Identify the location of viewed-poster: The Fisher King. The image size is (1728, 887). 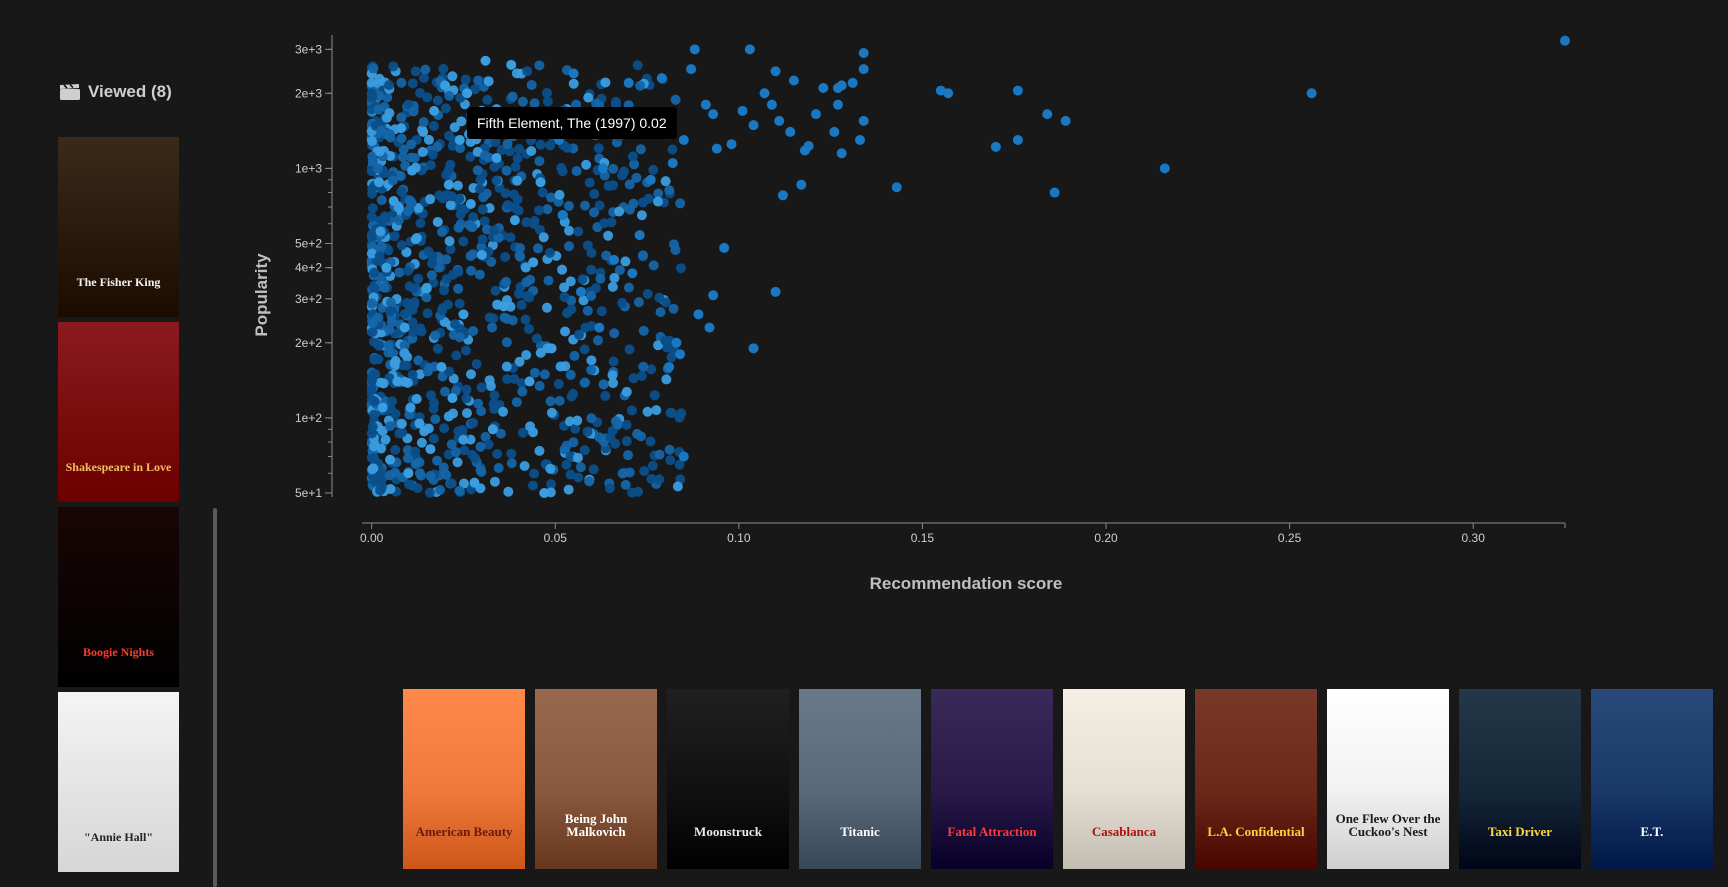
(118, 227).